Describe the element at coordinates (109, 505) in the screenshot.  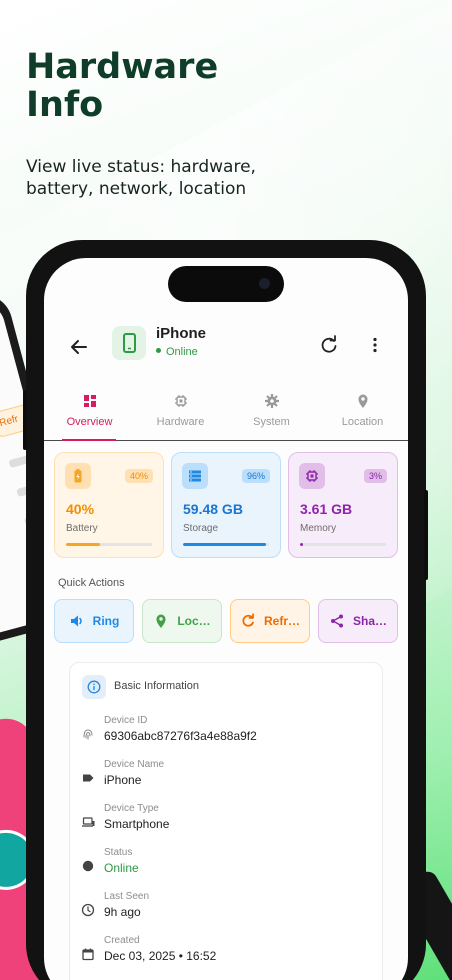
I see `battery-card: 40% 40% Battery` at that location.